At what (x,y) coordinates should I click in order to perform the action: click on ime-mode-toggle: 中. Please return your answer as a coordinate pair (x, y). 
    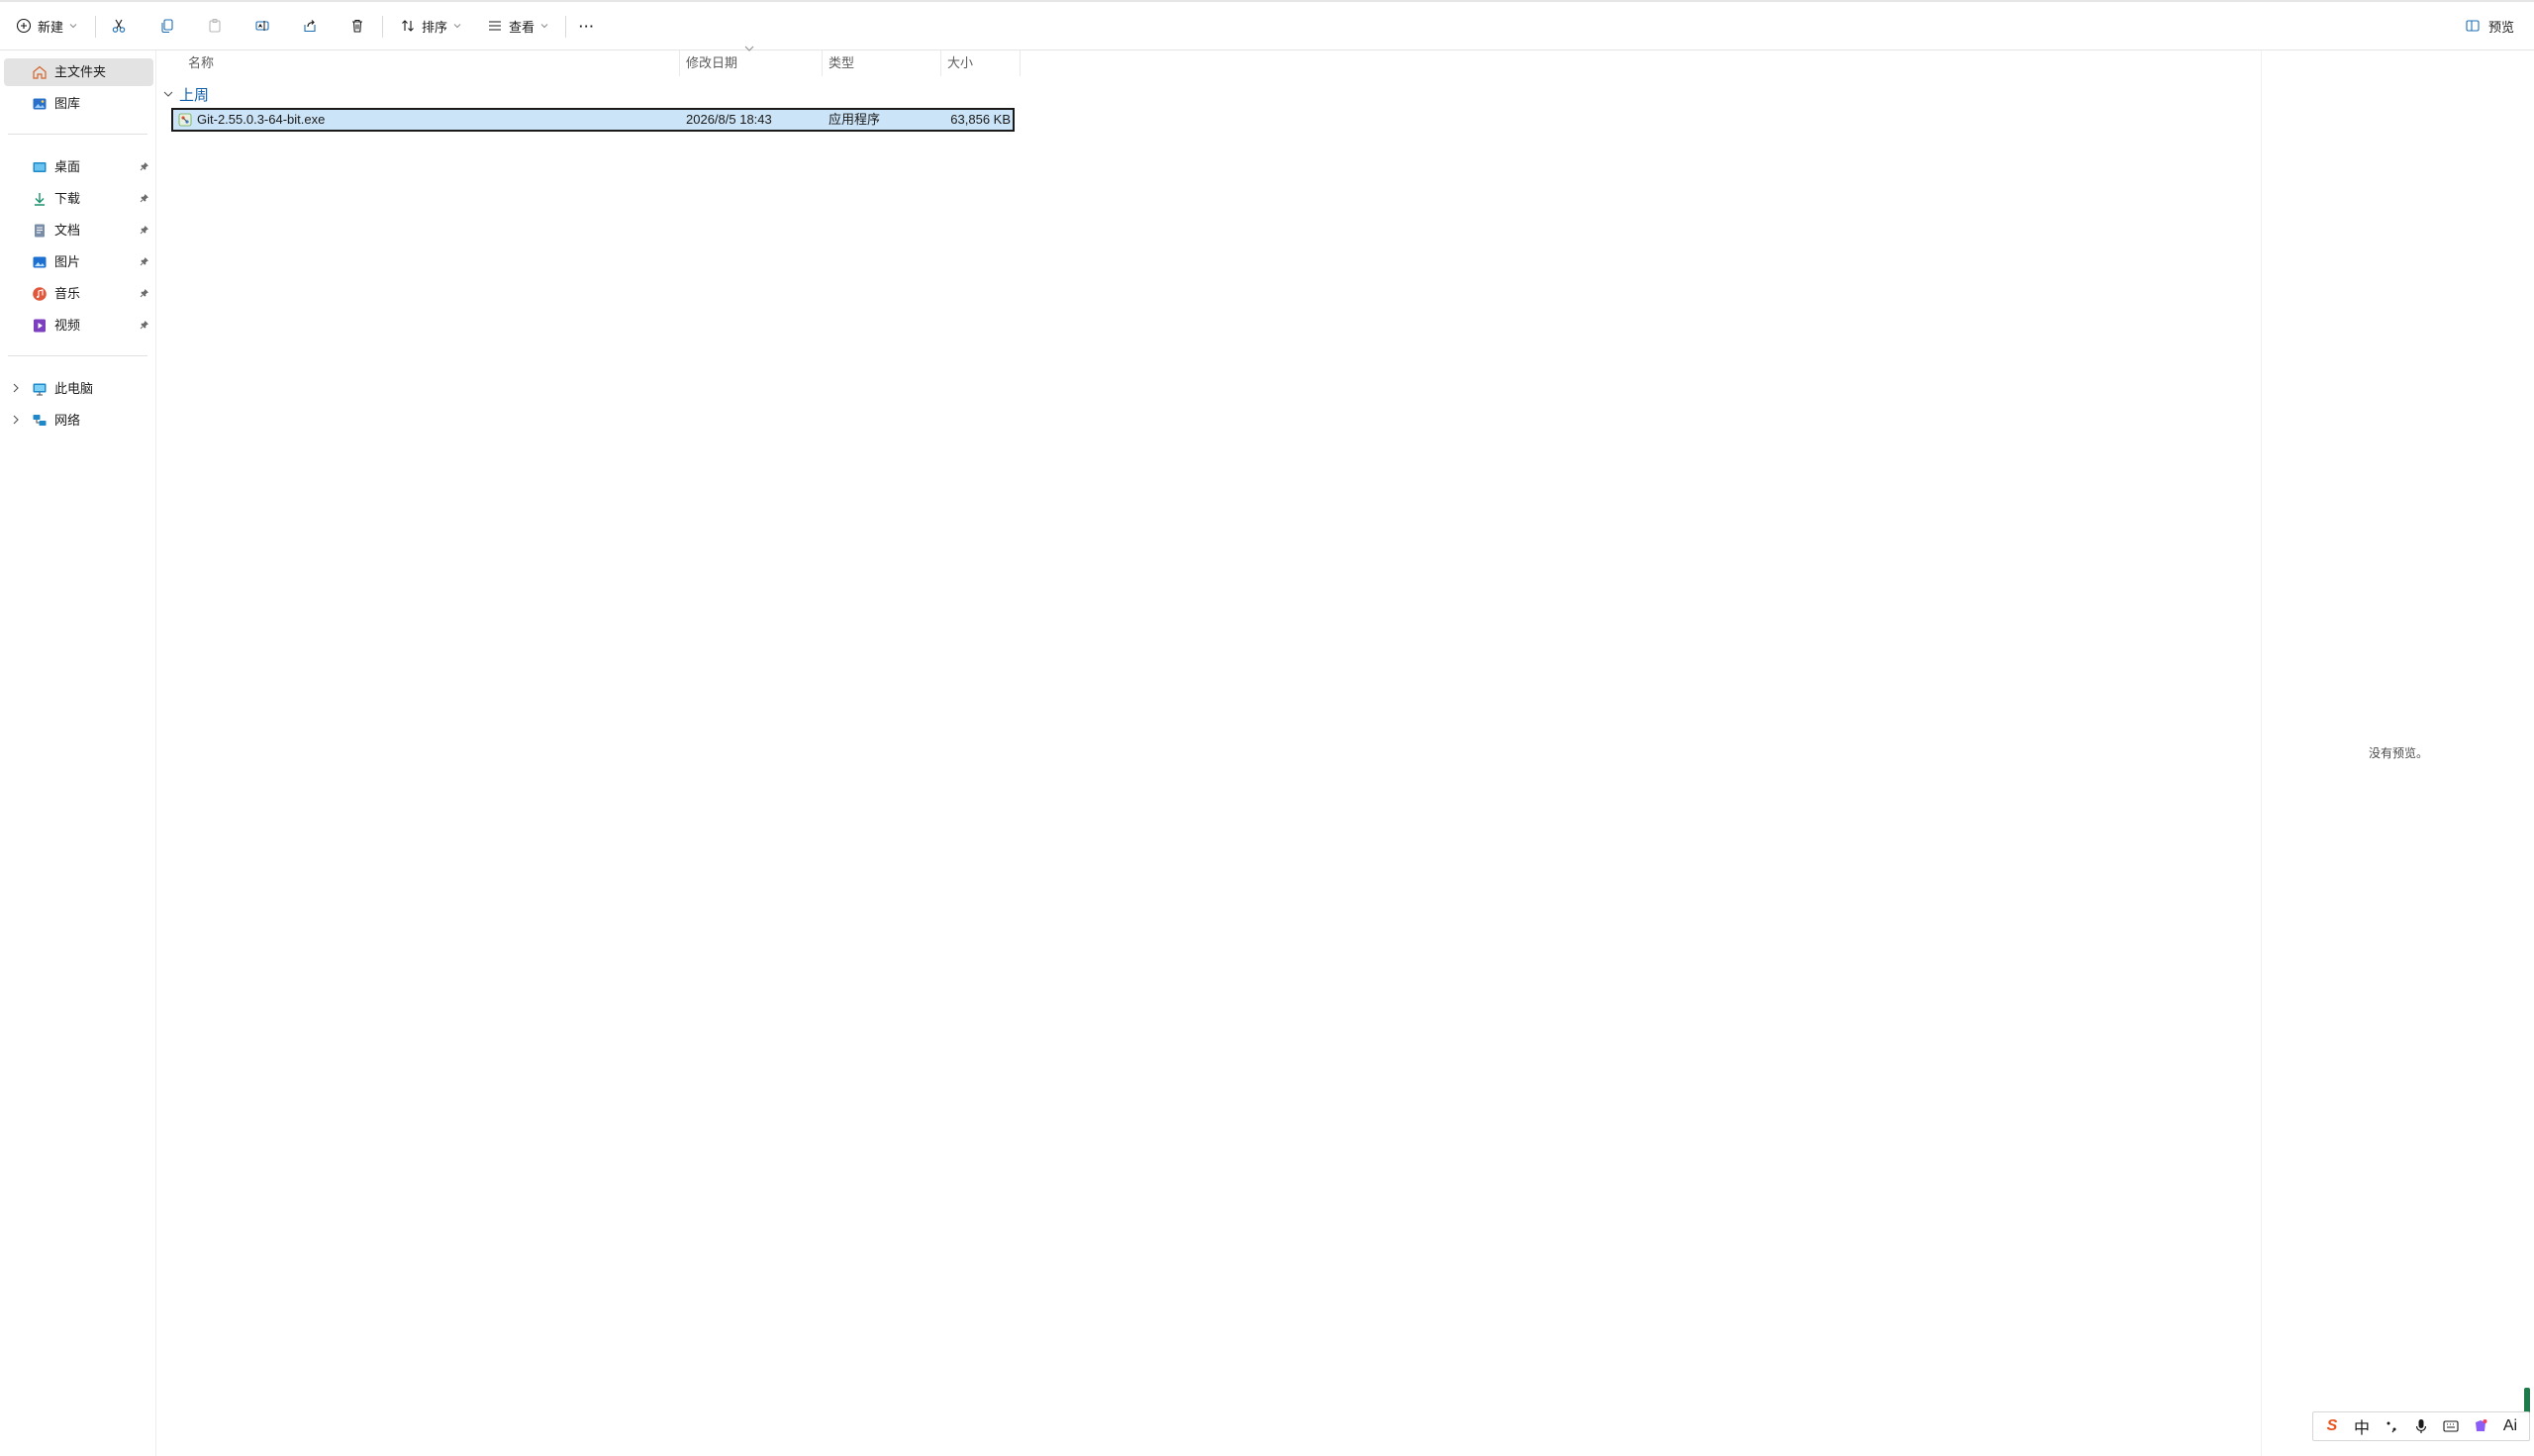
    Looking at the image, I should click on (2362, 1426).